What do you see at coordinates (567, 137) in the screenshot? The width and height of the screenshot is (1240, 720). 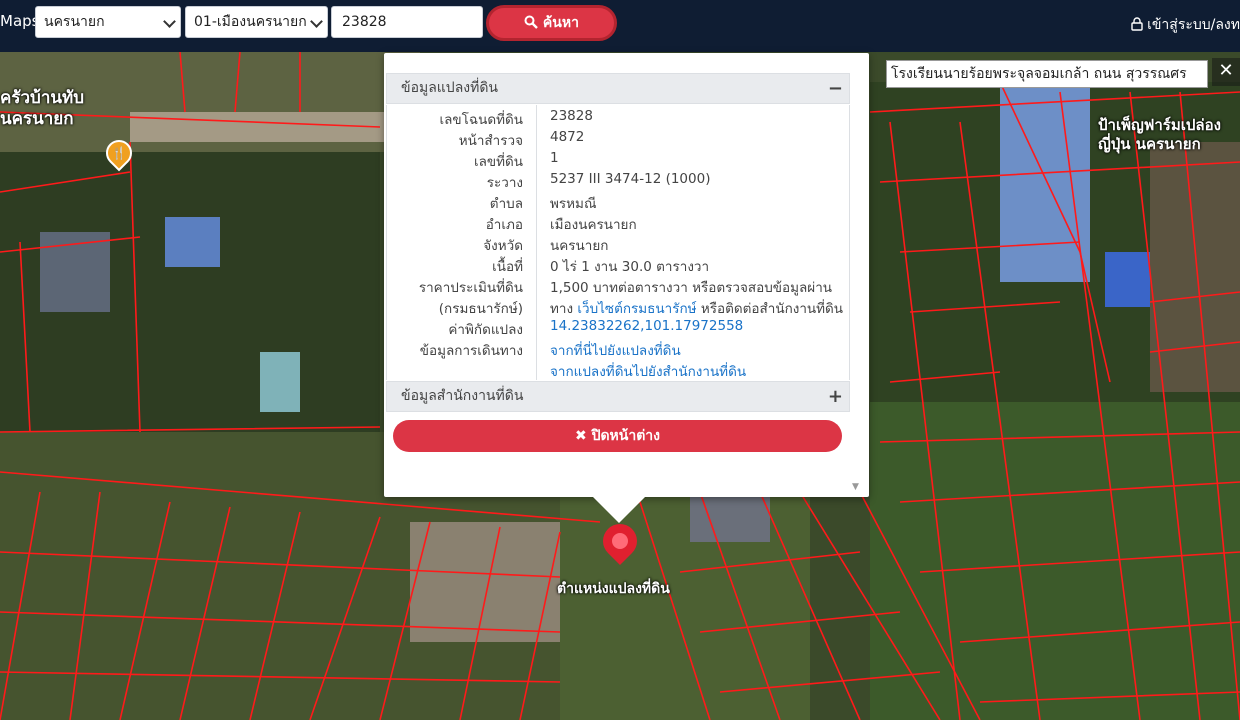 I see `row-value: 4872` at bounding box center [567, 137].